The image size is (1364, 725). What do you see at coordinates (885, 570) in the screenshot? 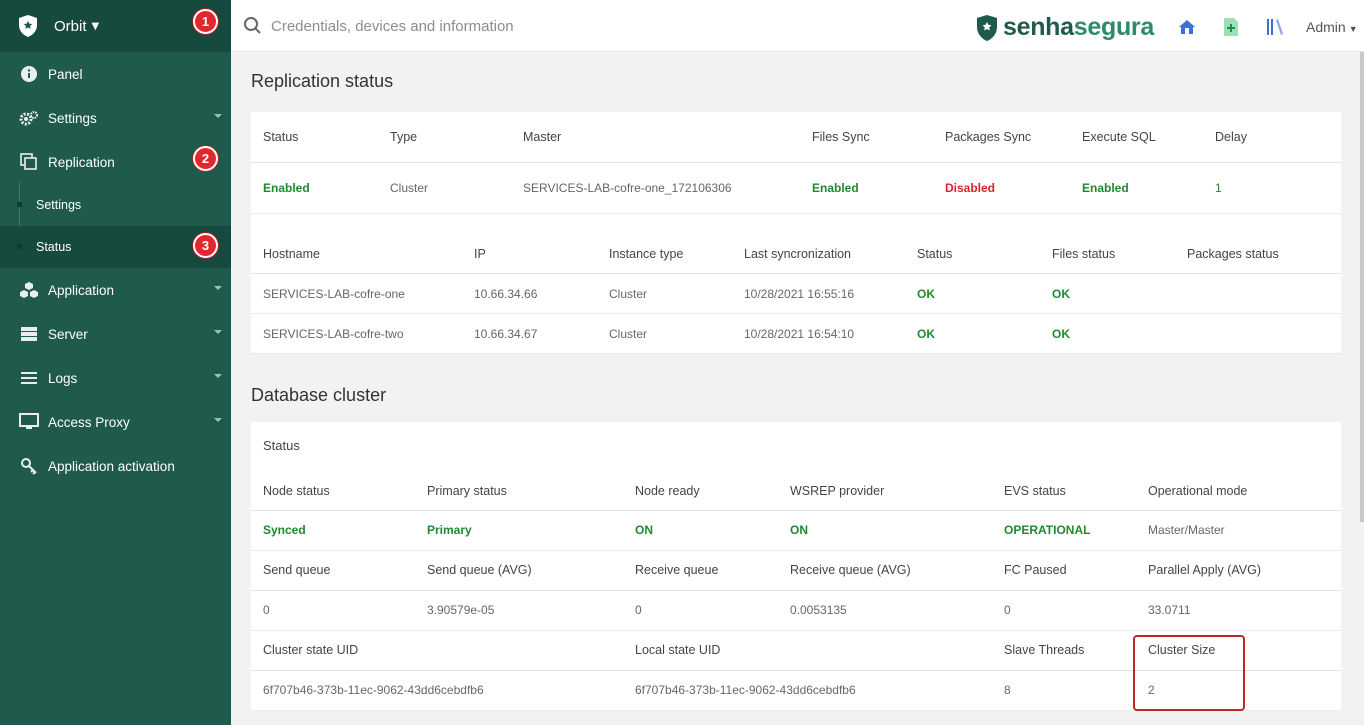
I see `column-header: Receive queue (AVG)` at bounding box center [885, 570].